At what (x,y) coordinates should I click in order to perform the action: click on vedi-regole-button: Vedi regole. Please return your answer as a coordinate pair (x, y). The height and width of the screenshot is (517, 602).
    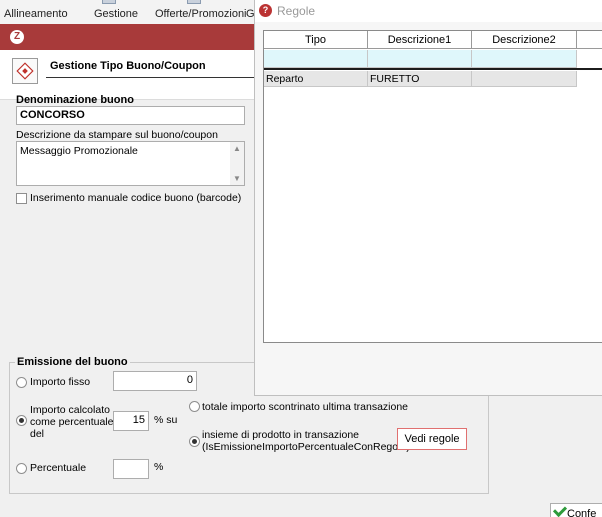
    Looking at the image, I should click on (432, 439).